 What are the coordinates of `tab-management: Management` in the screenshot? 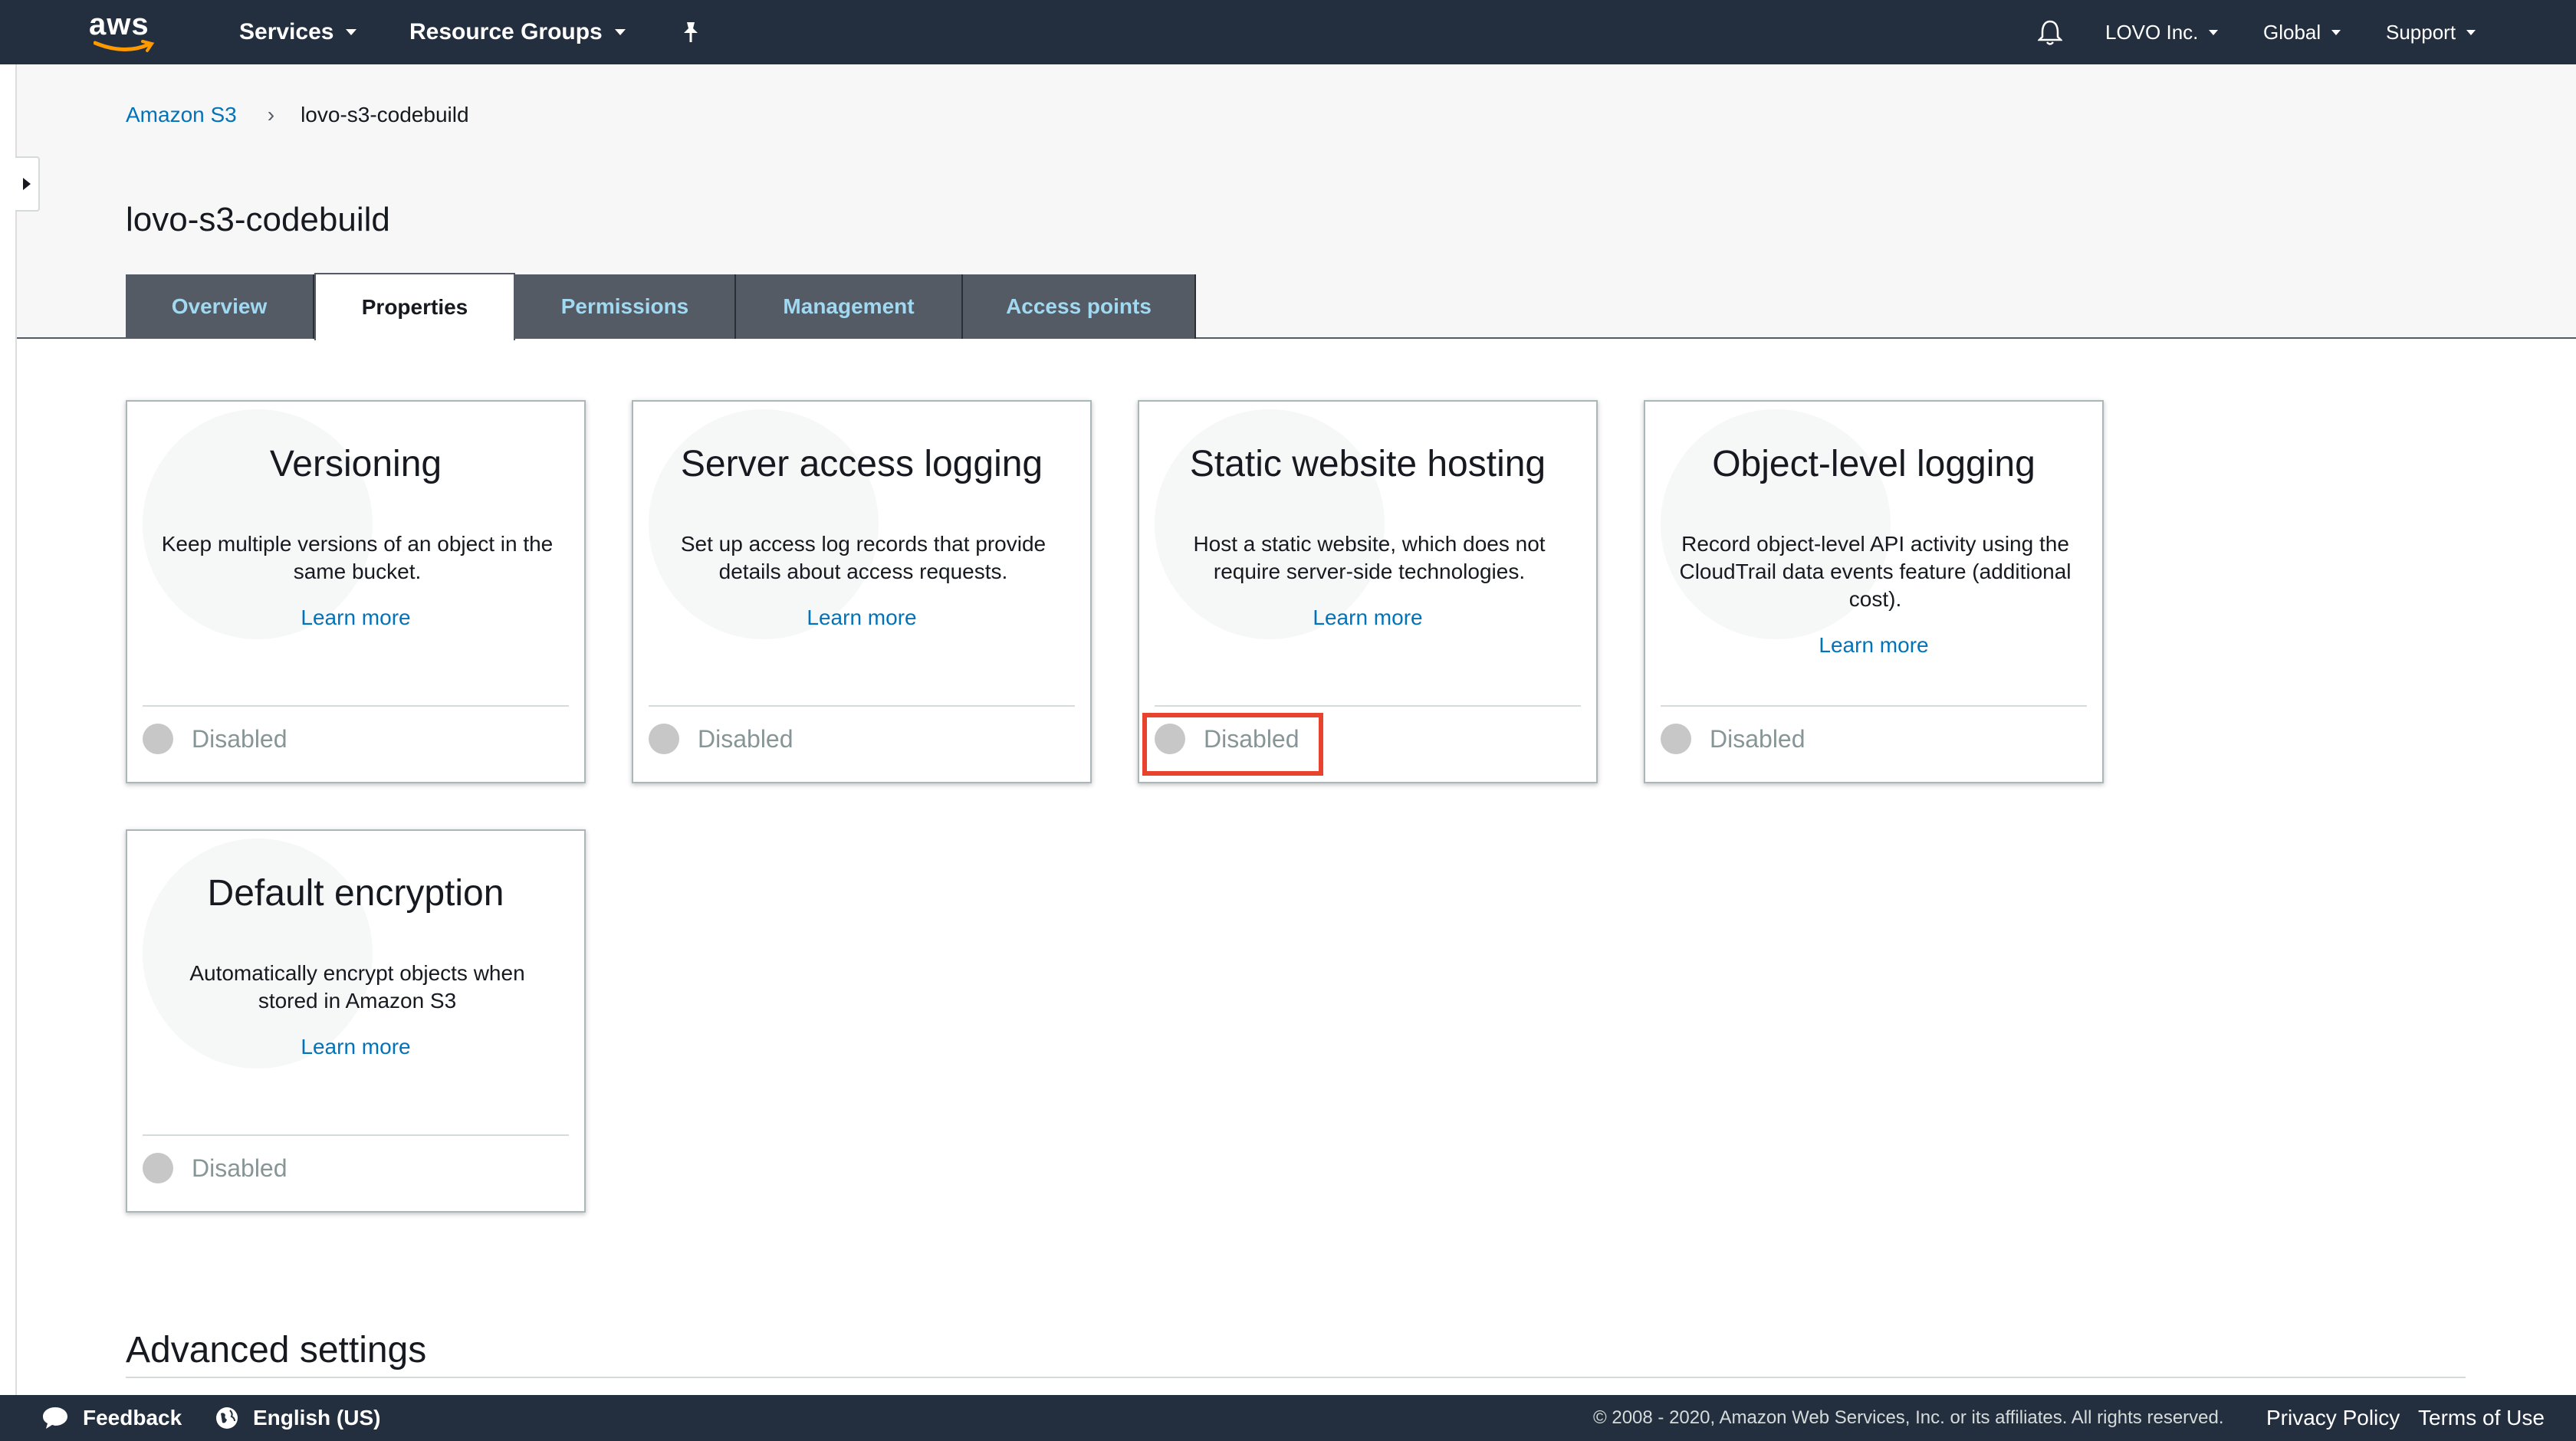 It's located at (849, 306).